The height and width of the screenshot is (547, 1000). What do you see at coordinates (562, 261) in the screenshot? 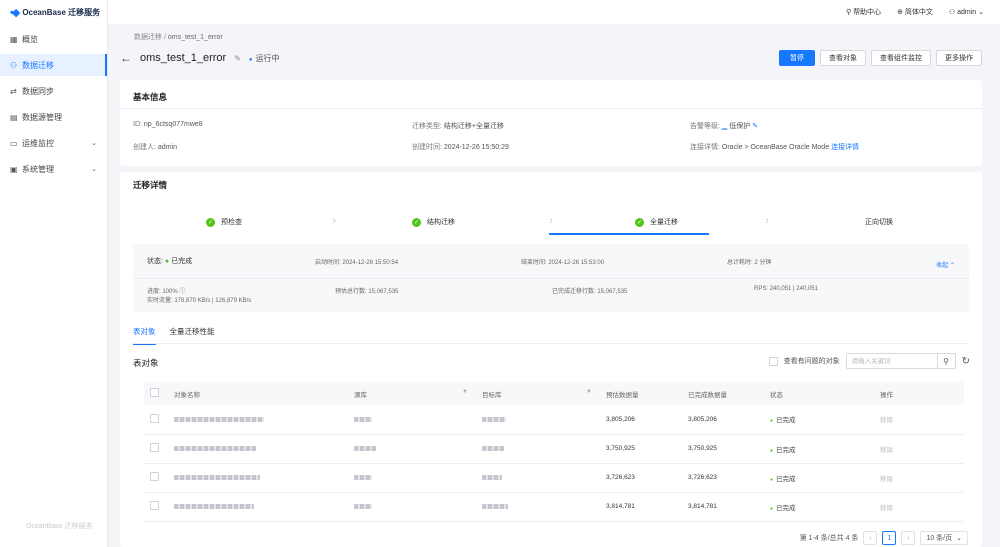
I see `end-time: 结束时间: 2024-12-26 15:53:00` at bounding box center [562, 261].